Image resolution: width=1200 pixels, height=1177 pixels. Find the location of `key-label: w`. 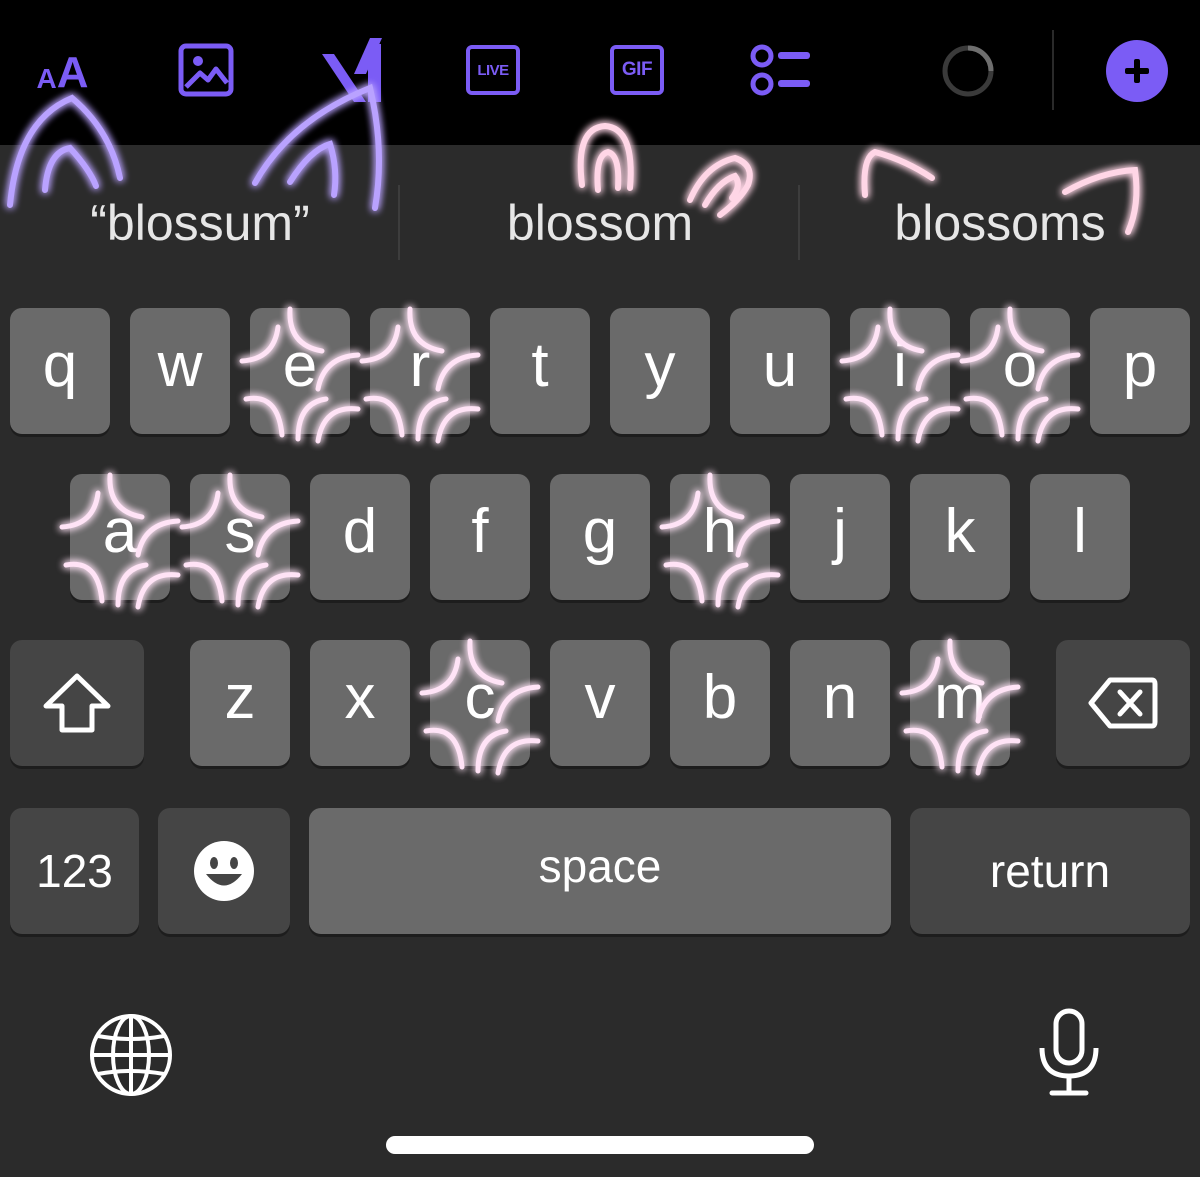

key-label: w is located at coordinates (180, 365).